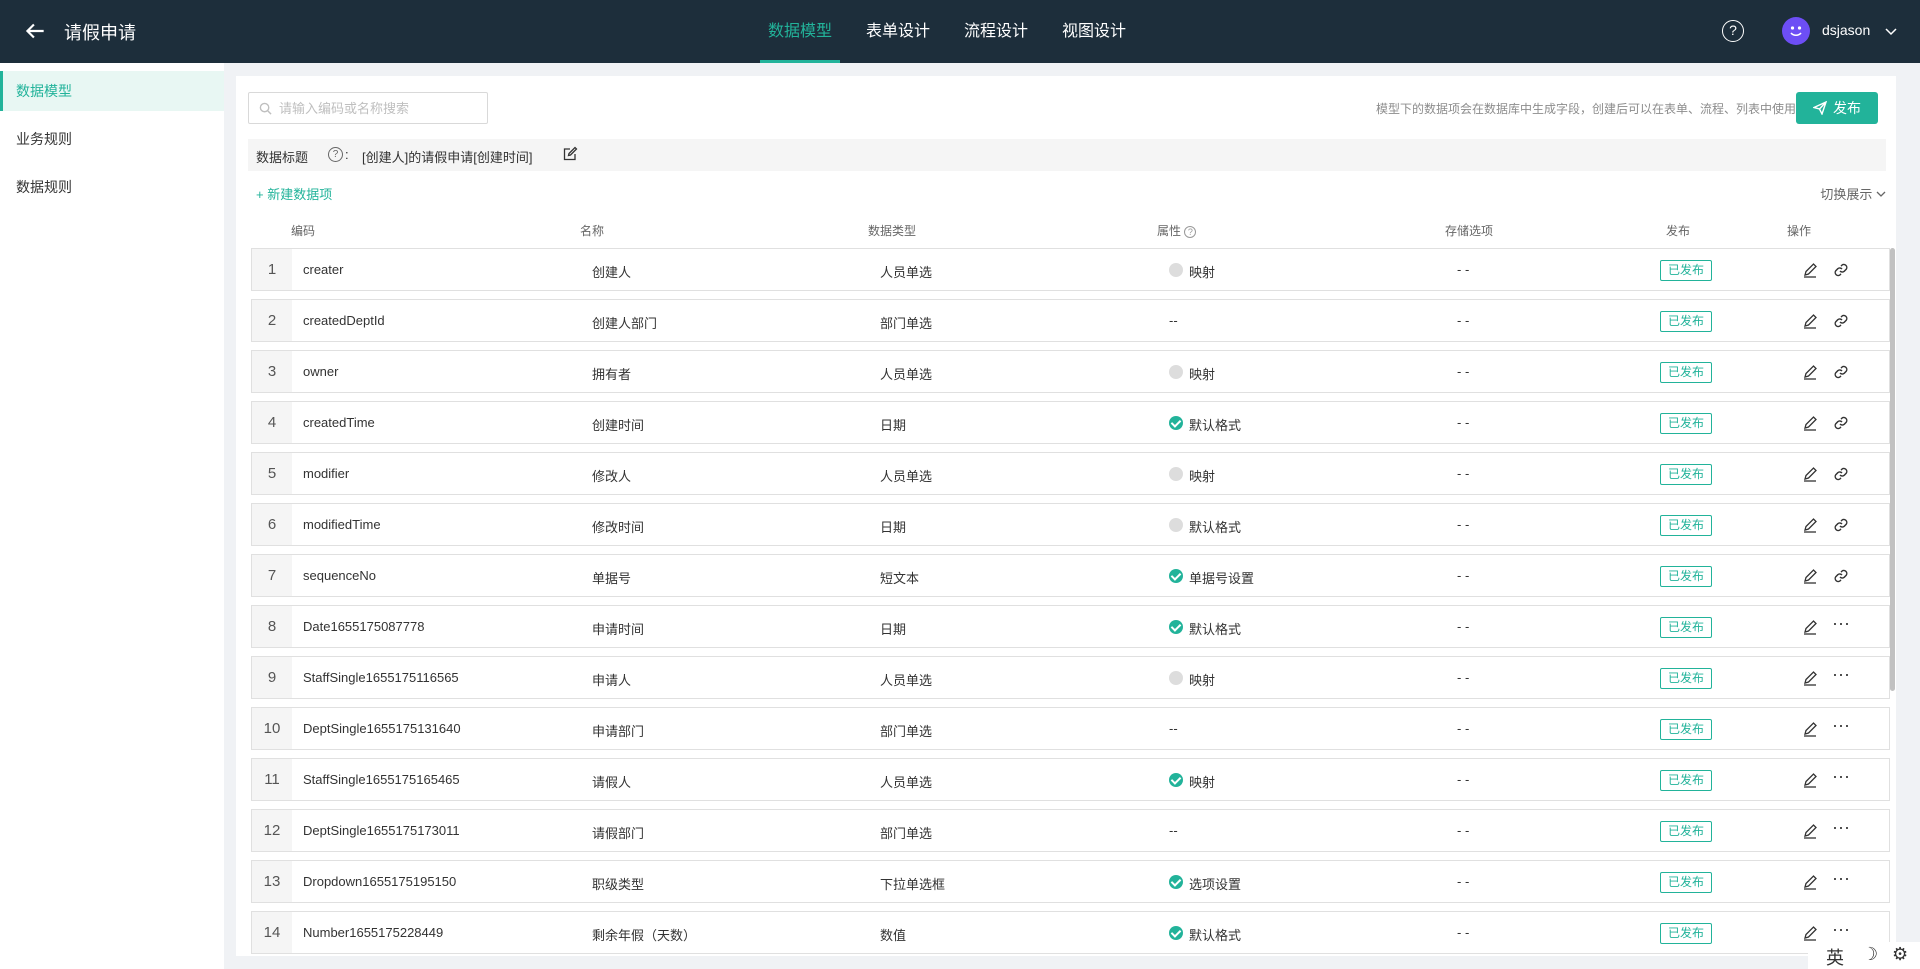 The image size is (1920, 969). Describe the element at coordinates (1070, 473) in the screenshot. I see `table-row: 5 modifier 修改人 人员单选 映射 - - 已发布` at that location.